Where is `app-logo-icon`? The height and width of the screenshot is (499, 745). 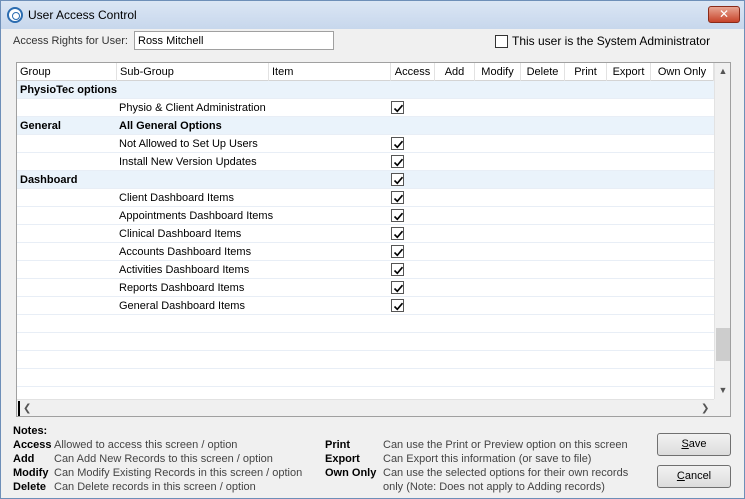
app-logo-icon is located at coordinates (15, 15).